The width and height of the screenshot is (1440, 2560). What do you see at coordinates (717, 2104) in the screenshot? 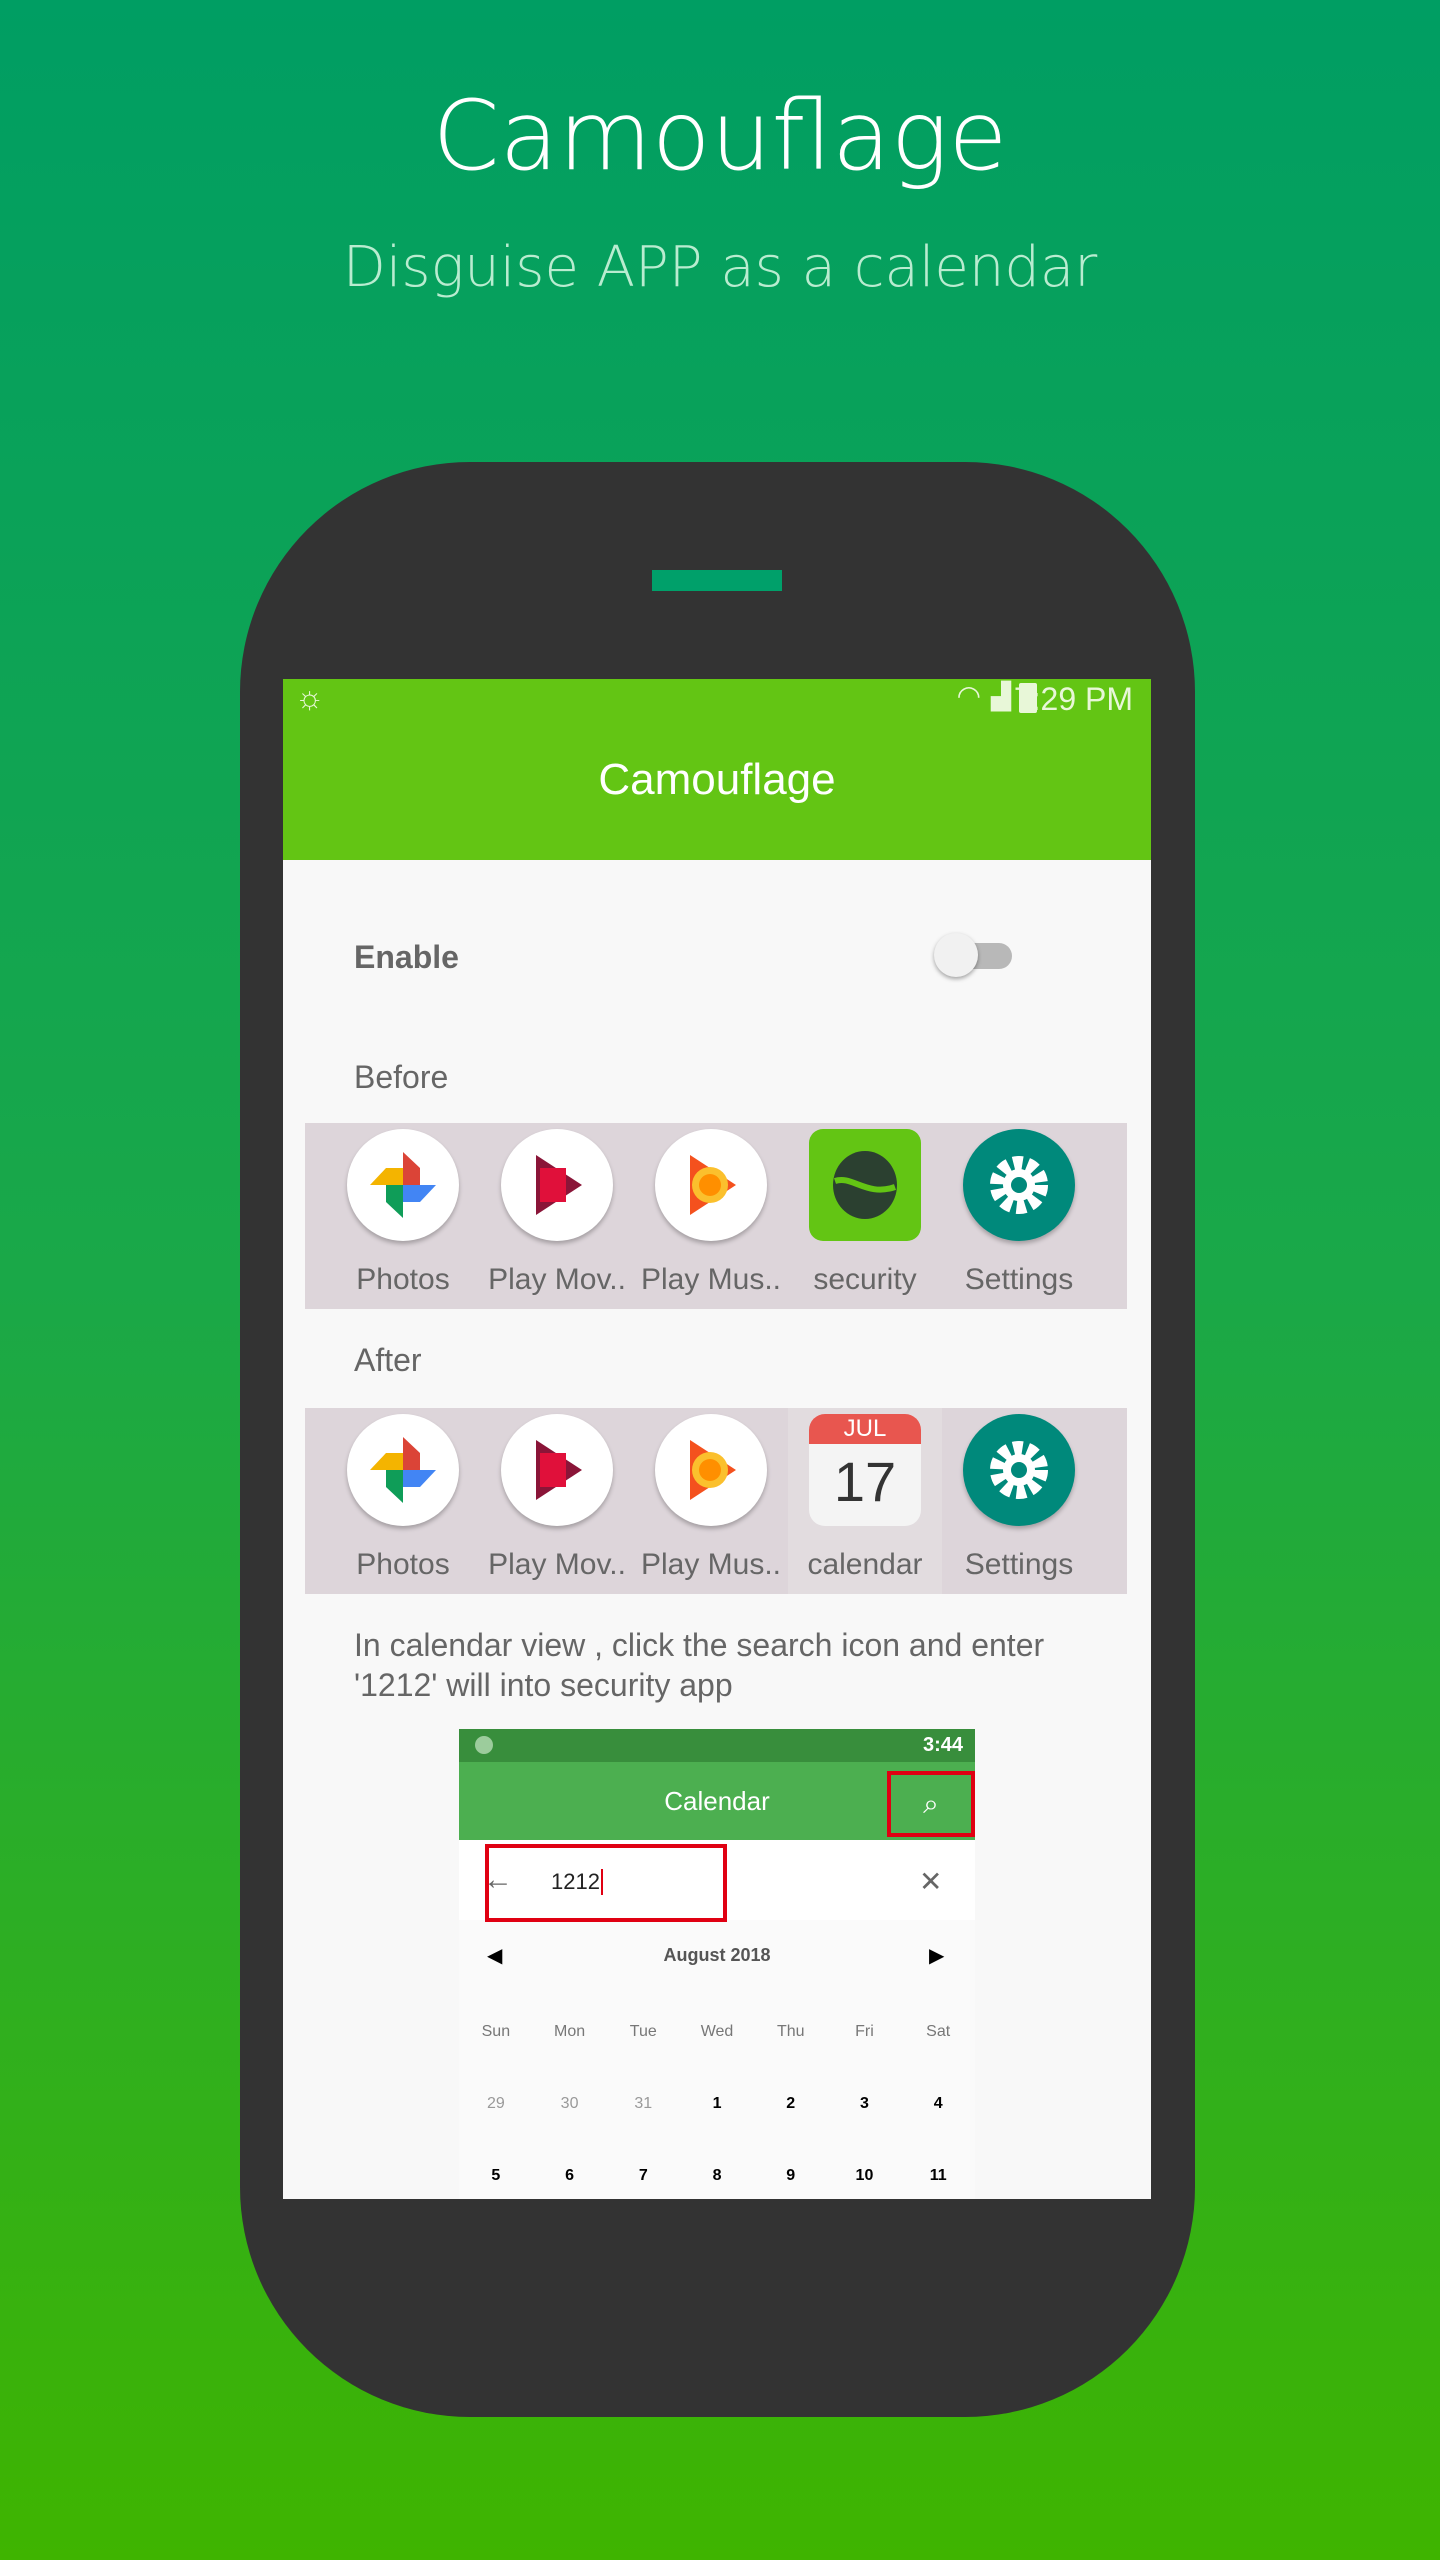
I see `week-row: 29 30 31 1 2 3 4` at bounding box center [717, 2104].